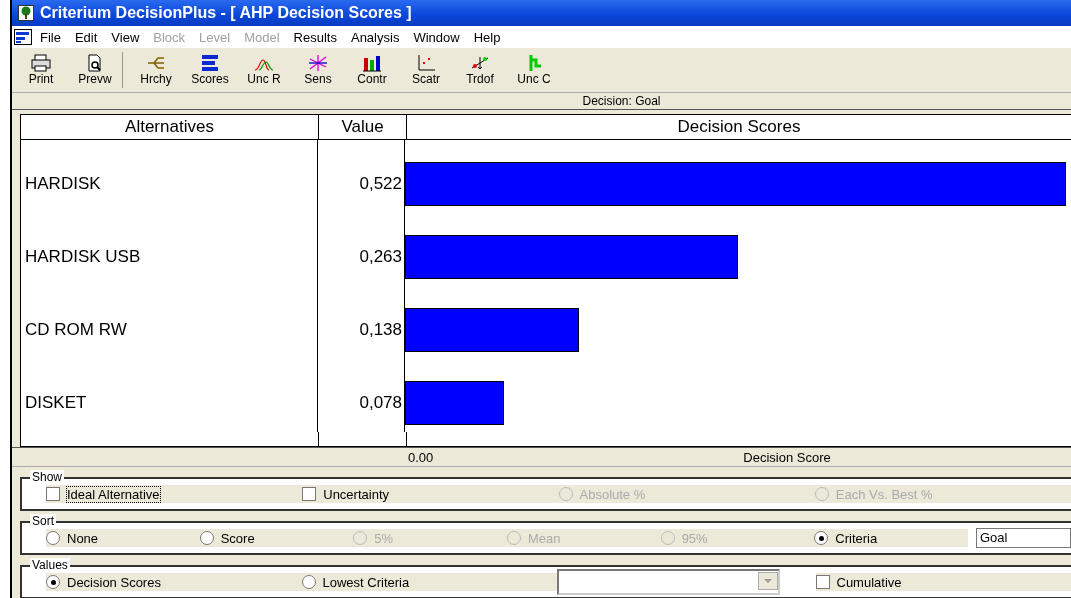  I want to click on table-cell-text: HARDISK USB, so click(82, 256).